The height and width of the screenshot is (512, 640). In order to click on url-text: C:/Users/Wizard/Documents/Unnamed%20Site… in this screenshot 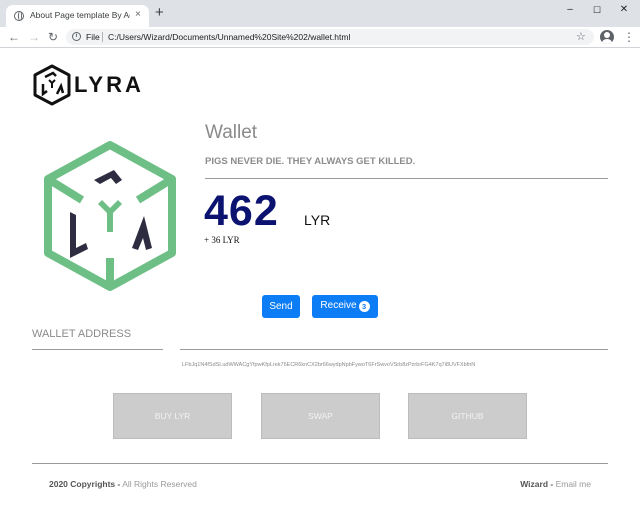, I will do `click(229, 37)`.